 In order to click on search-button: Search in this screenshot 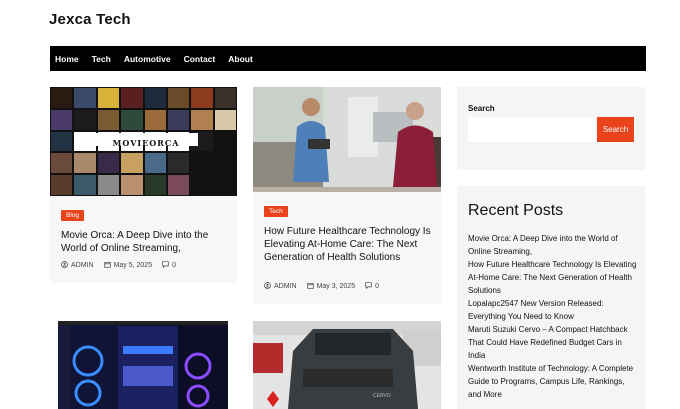, I will do `click(615, 129)`.